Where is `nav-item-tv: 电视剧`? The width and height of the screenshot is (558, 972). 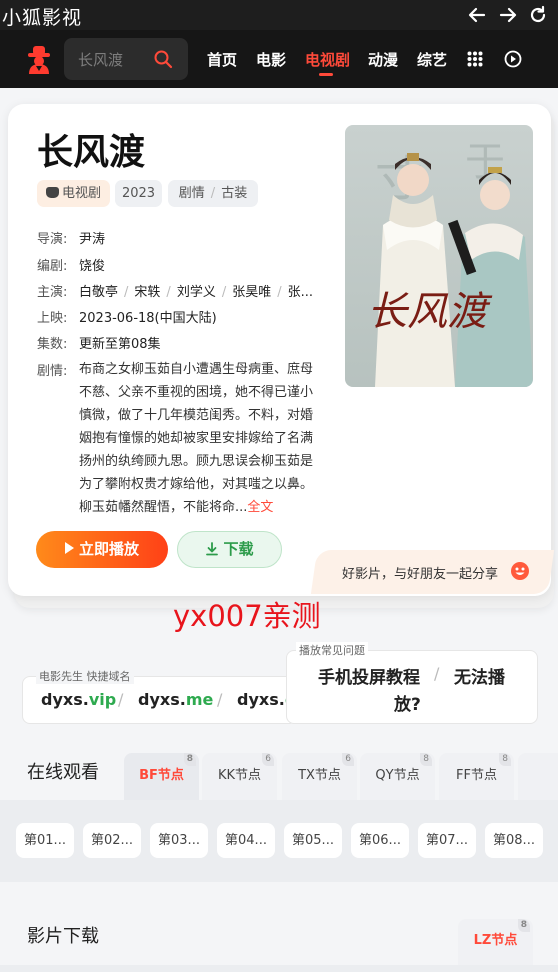
nav-item-tv: 电视剧 is located at coordinates (327, 59).